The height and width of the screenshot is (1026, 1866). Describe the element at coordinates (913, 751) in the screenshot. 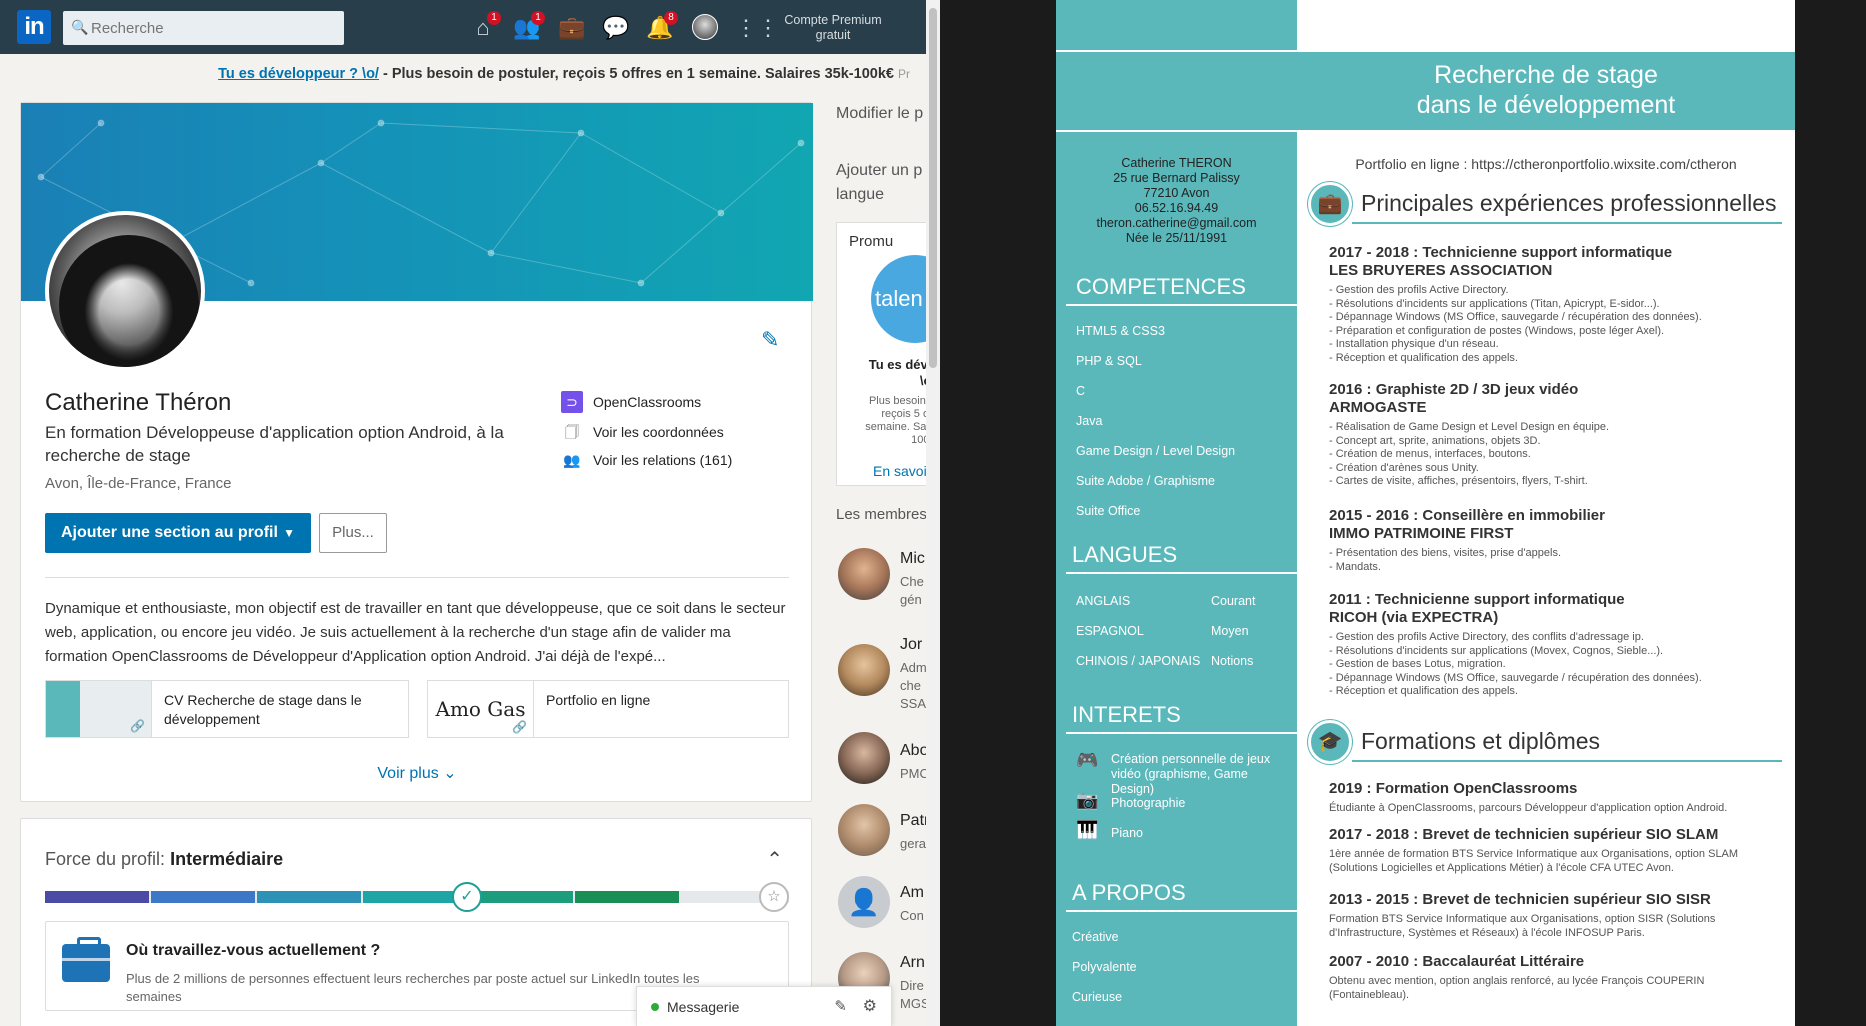

I see `member-name: Abo` at that location.